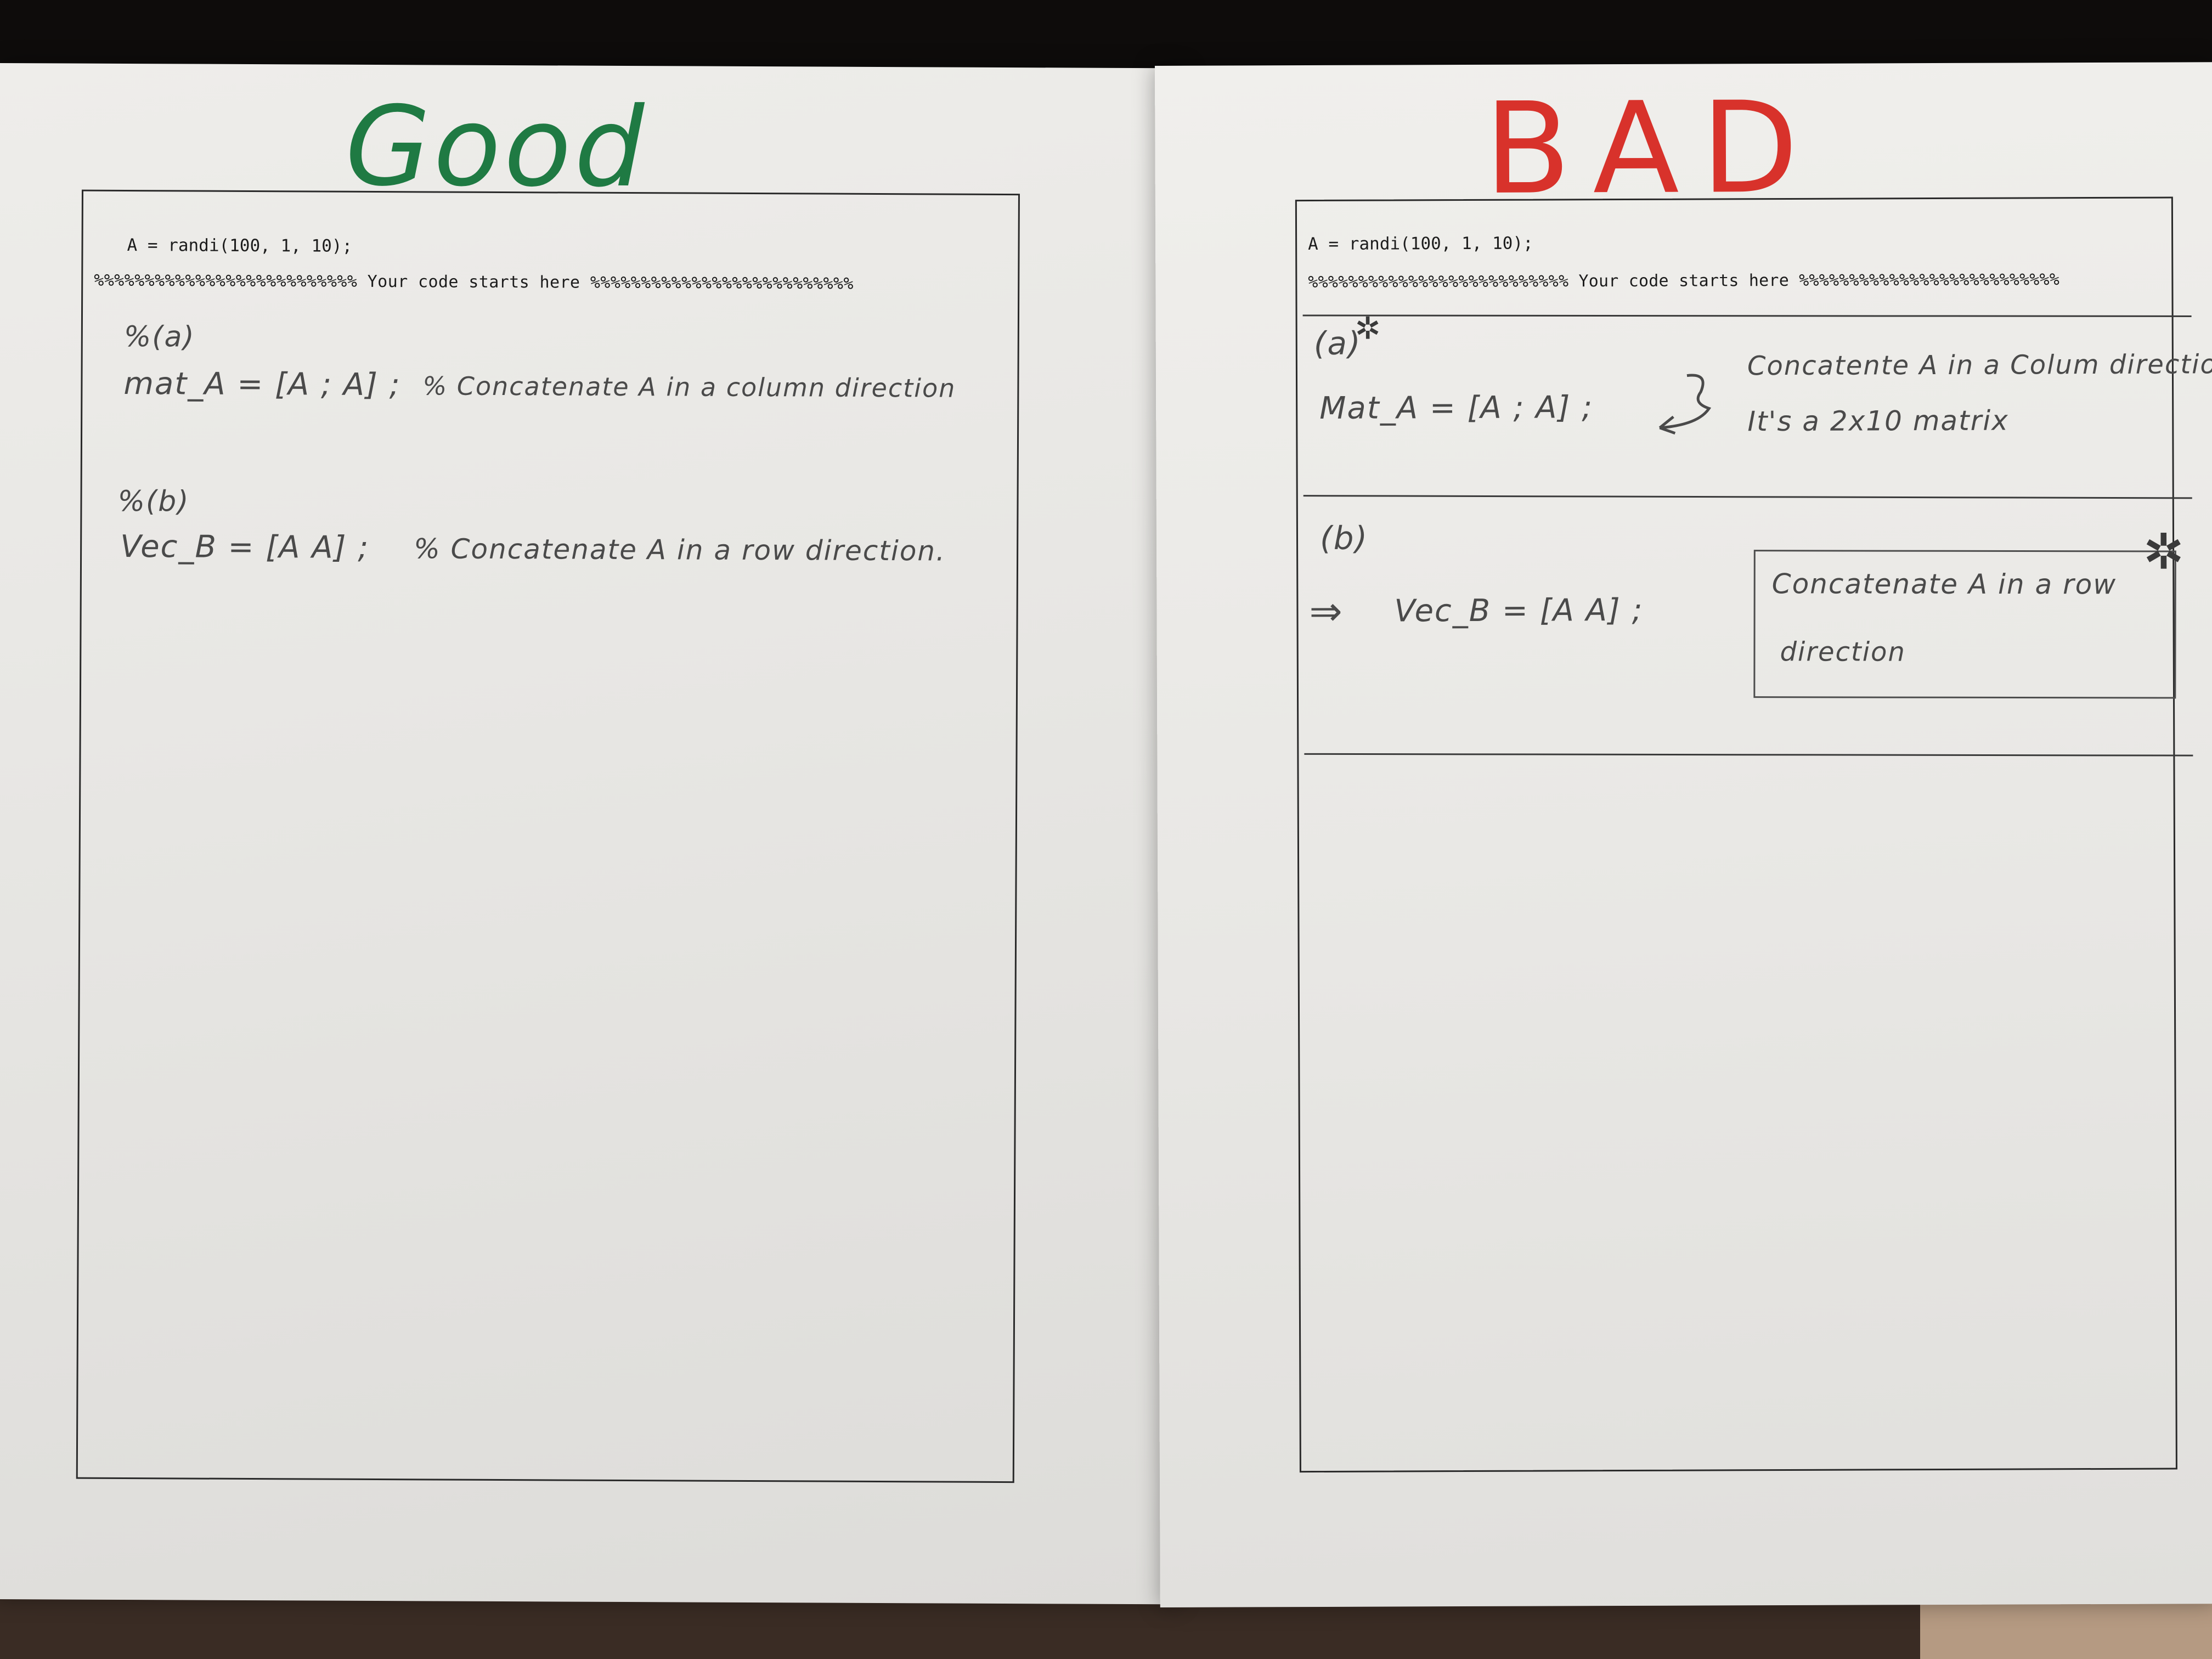 The image size is (2212, 1659). What do you see at coordinates (159, 337) in the screenshot?
I see `part-a-label: %(a)` at bounding box center [159, 337].